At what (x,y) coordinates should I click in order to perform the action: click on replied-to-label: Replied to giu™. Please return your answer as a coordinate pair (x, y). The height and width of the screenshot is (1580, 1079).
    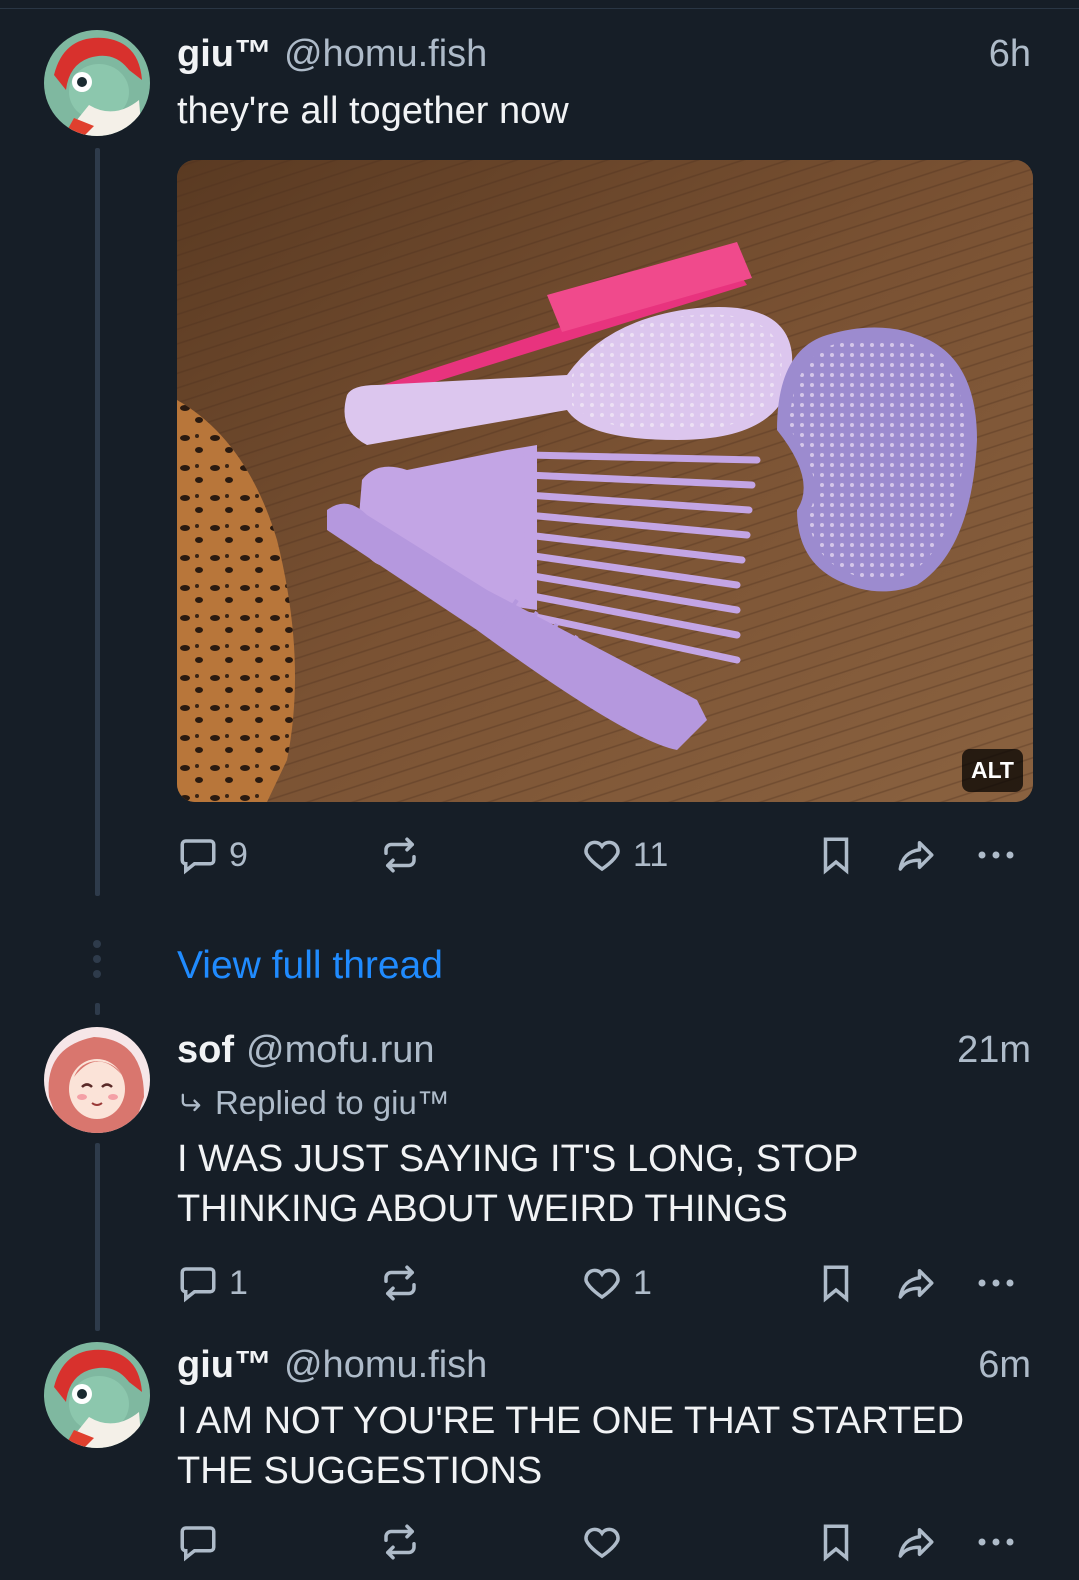
    Looking at the image, I should click on (313, 1103).